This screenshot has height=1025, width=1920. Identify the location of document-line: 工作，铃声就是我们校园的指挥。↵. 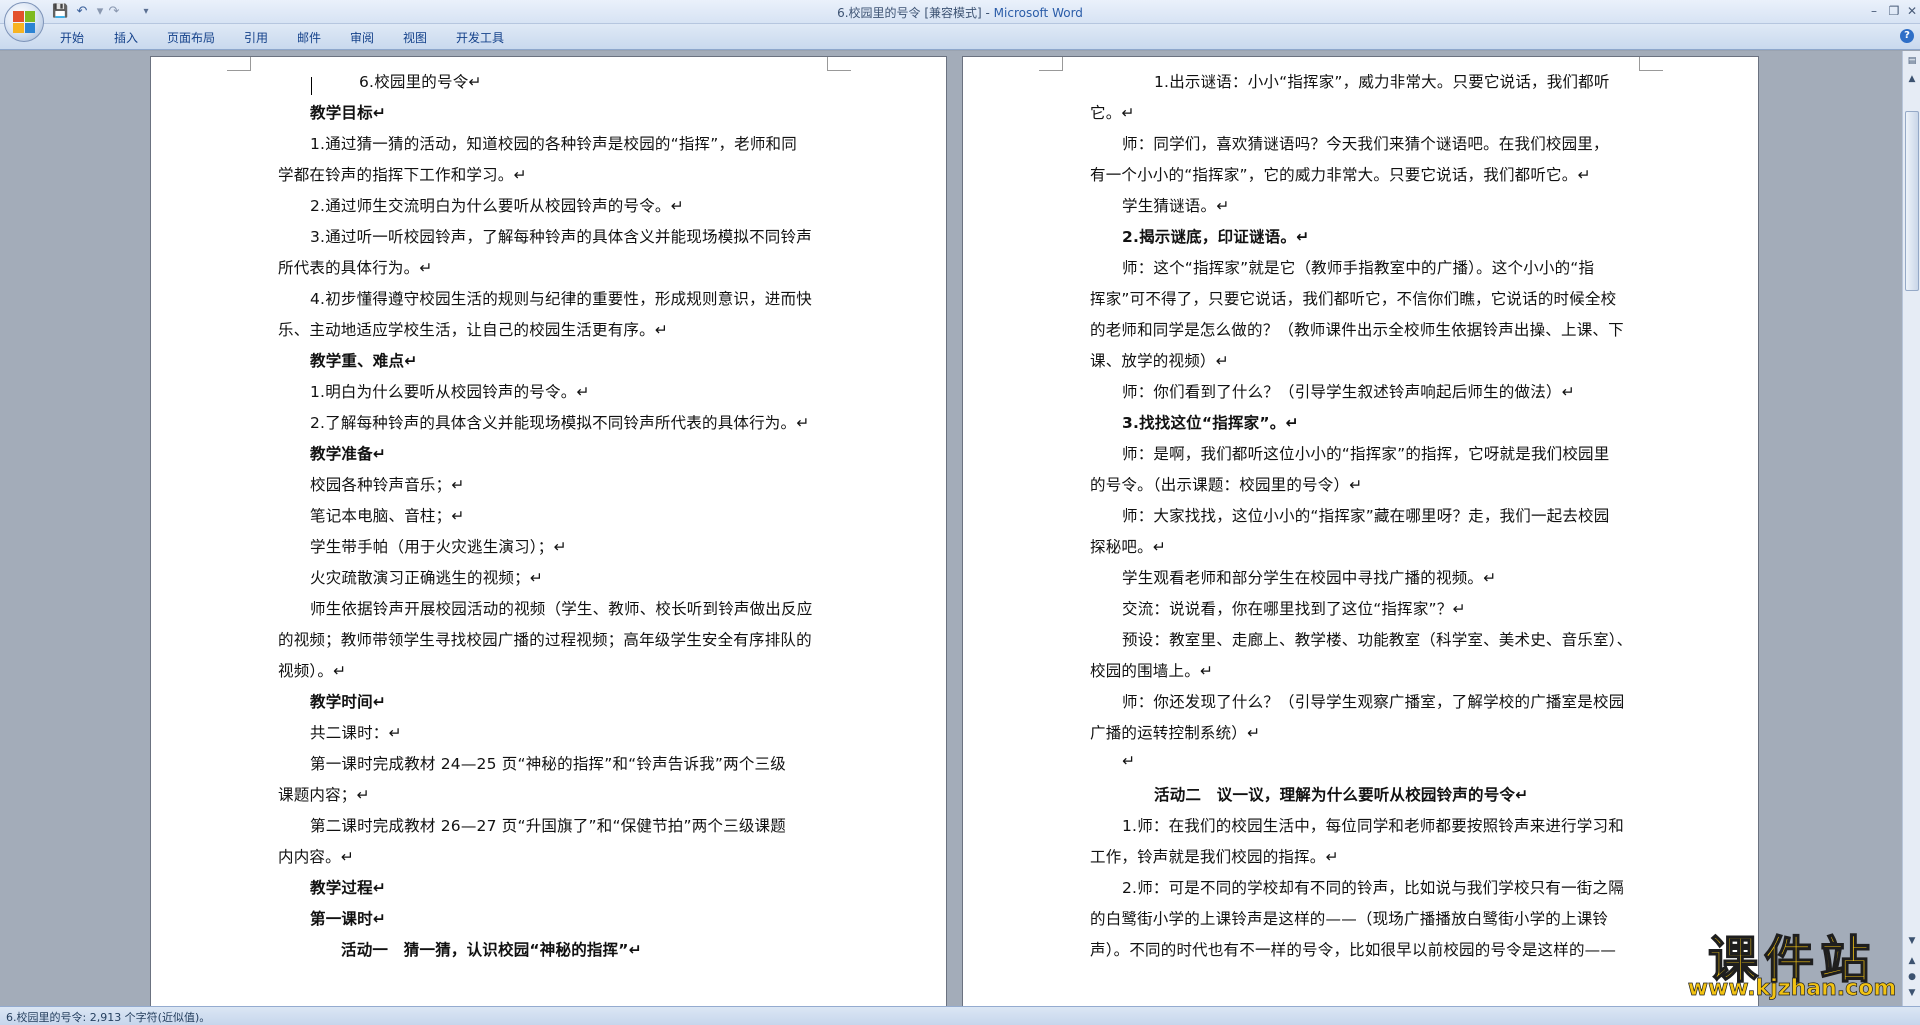
(1214, 857).